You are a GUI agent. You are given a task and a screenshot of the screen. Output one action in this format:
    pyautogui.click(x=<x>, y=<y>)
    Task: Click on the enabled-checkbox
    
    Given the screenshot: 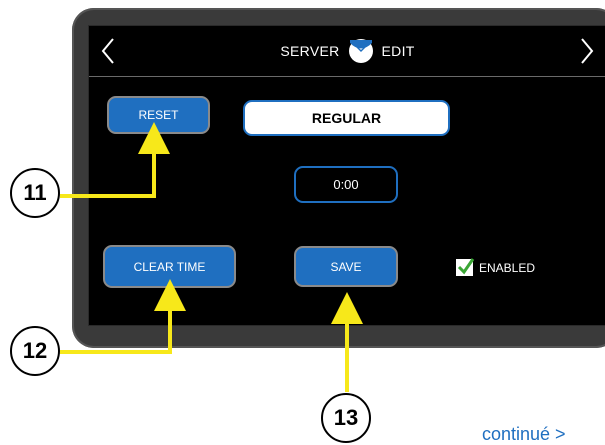 What is the action you would take?
    pyautogui.click(x=465, y=267)
    